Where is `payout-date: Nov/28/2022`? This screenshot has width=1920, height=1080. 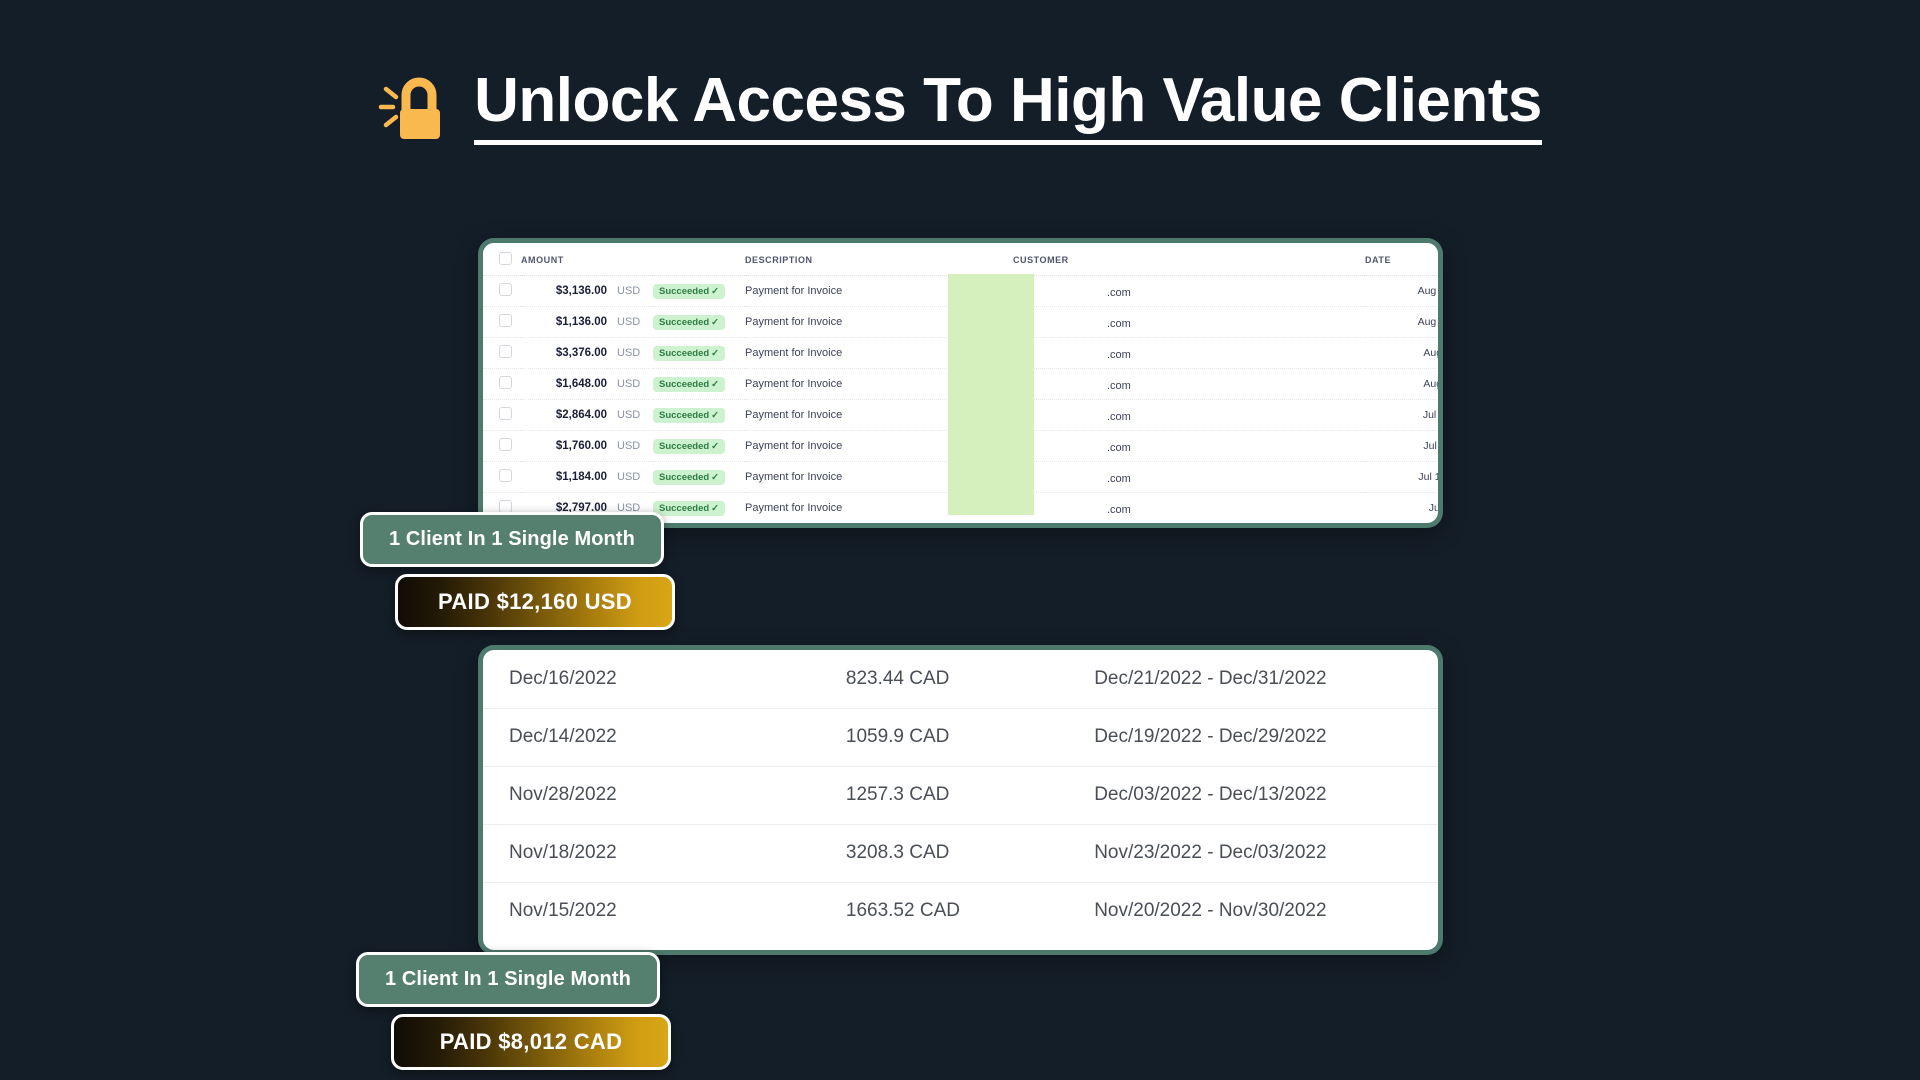 payout-date: Nov/28/2022 is located at coordinates (664, 795).